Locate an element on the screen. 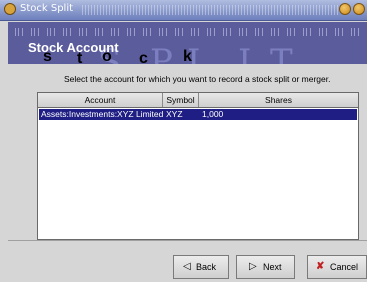 The image size is (367, 282). title-grip is located at coordinates (211, 10).